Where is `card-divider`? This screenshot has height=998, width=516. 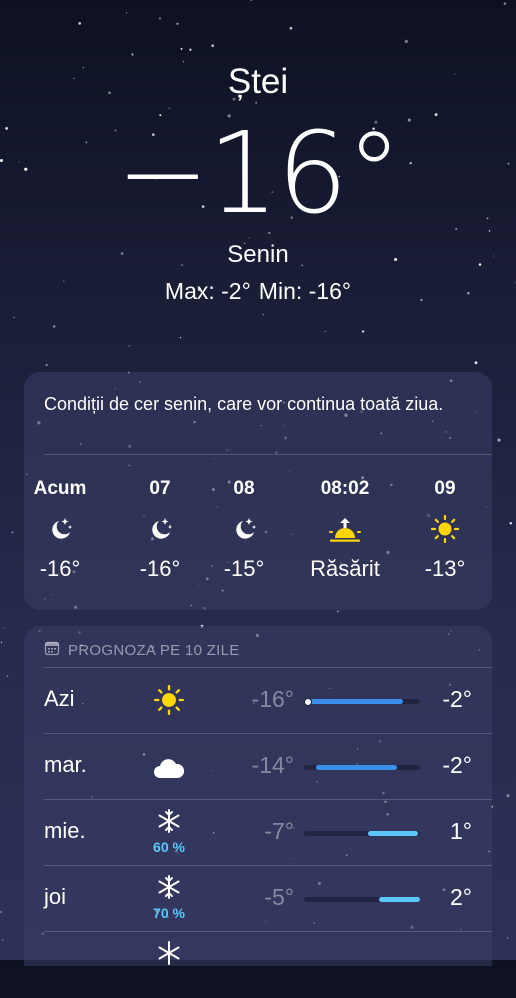 card-divider is located at coordinates (268, 454).